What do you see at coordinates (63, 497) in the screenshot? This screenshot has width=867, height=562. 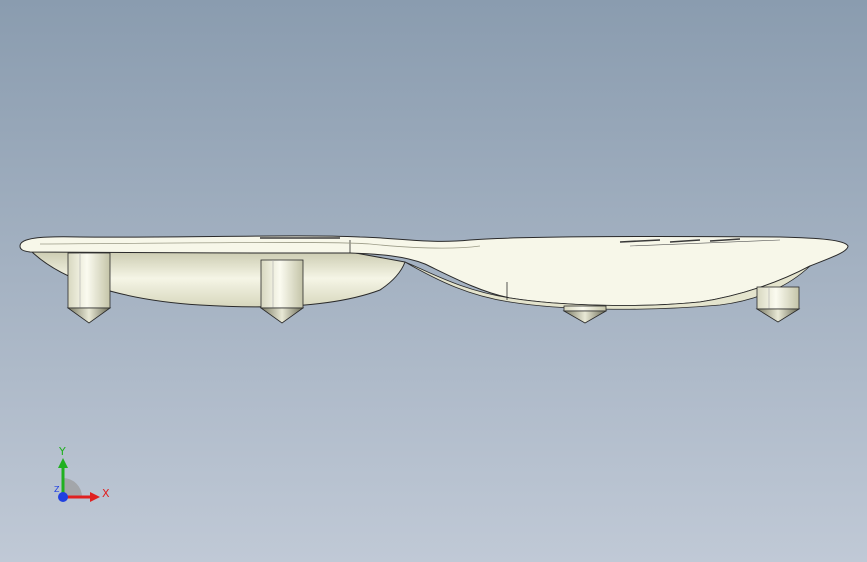 I see `z-axis-icon` at bounding box center [63, 497].